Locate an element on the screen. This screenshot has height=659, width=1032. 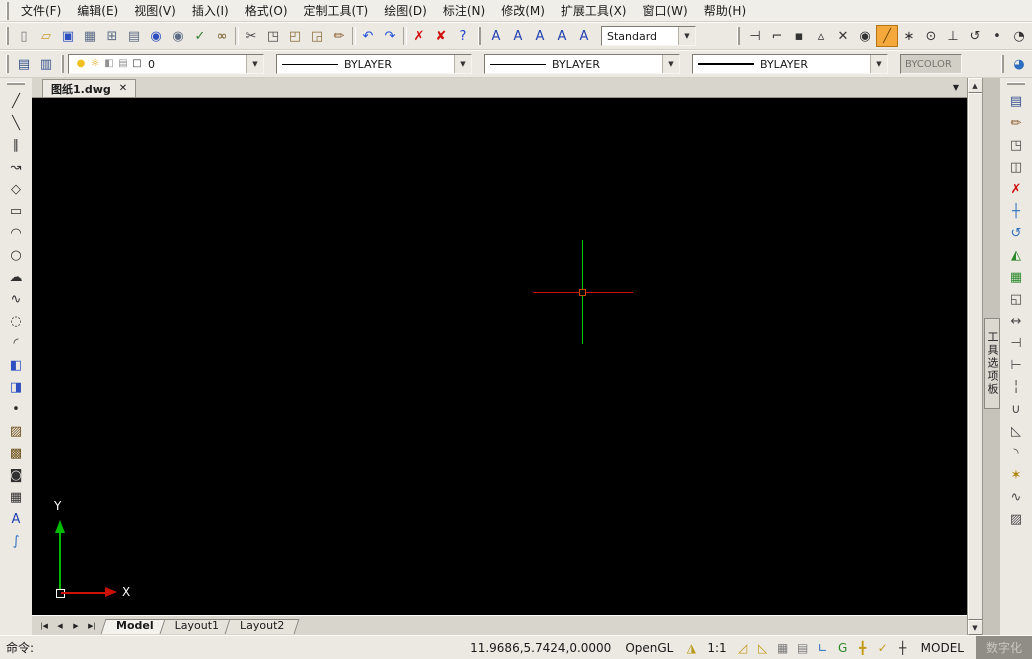
menu-help: 帮助(H) is located at coordinates (725, 10).